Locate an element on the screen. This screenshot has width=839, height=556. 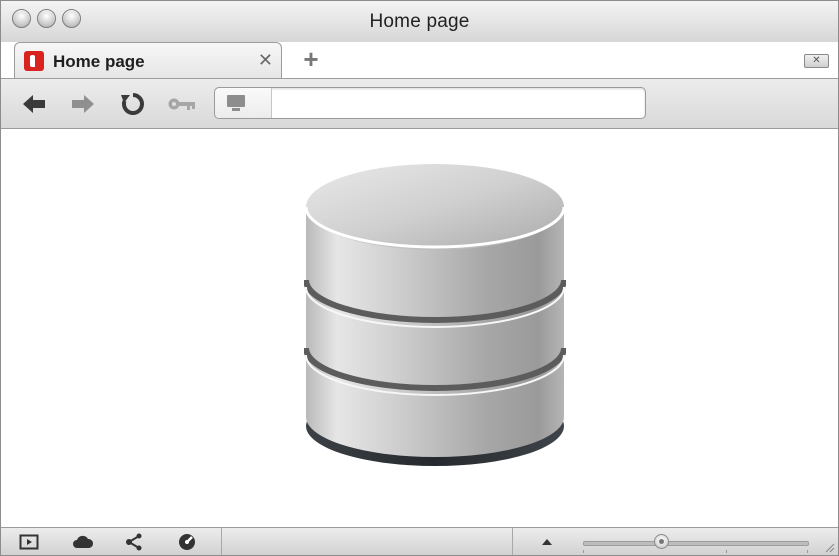
app-logo-icon is located at coordinates (34, 61).